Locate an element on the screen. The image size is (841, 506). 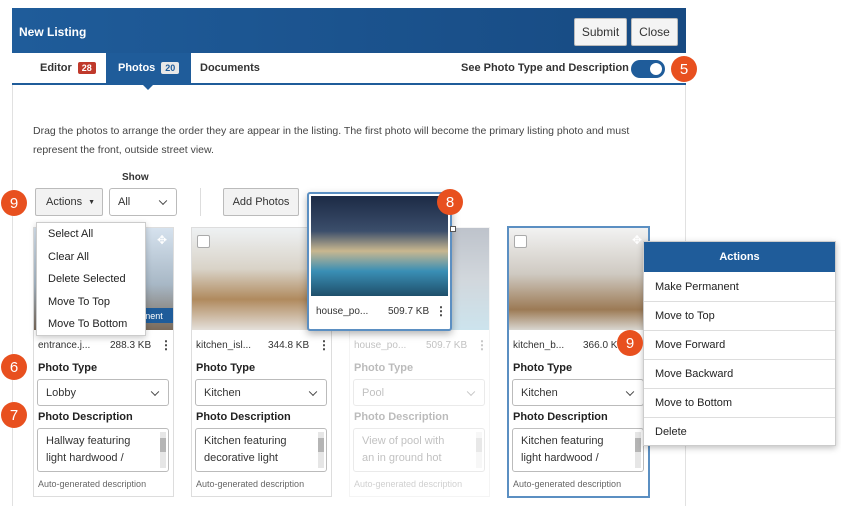
photo-actions-menu-title: Actions is located at coordinates (739, 257).